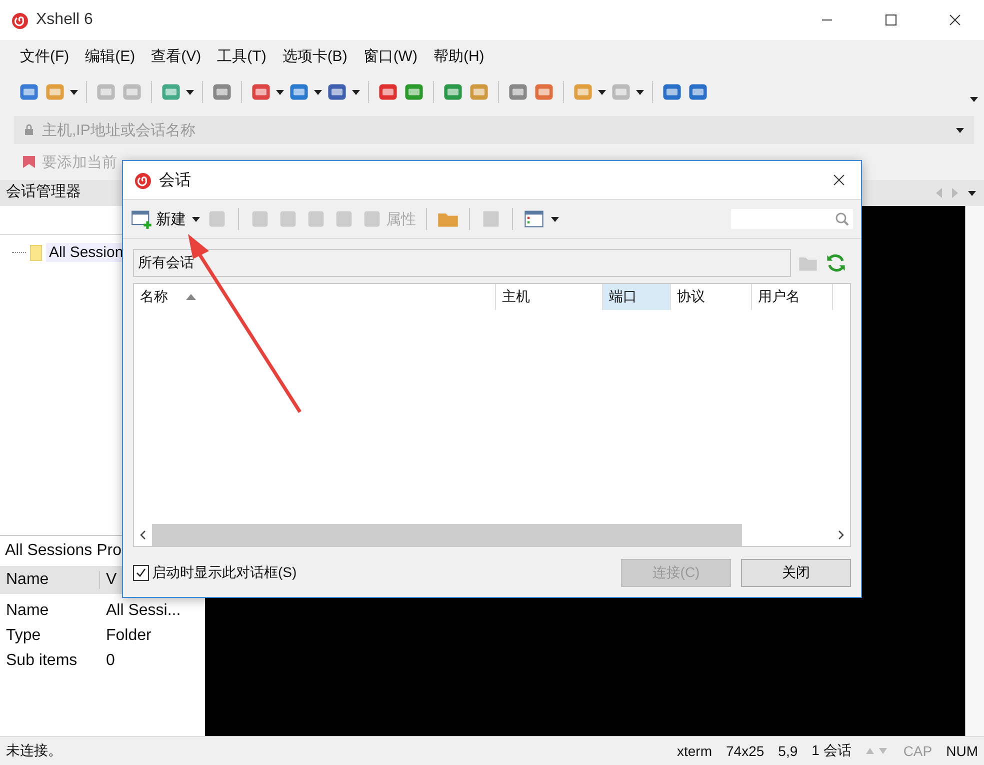 This screenshot has height=765, width=984. I want to click on scrollbar-thumb, so click(447, 535).